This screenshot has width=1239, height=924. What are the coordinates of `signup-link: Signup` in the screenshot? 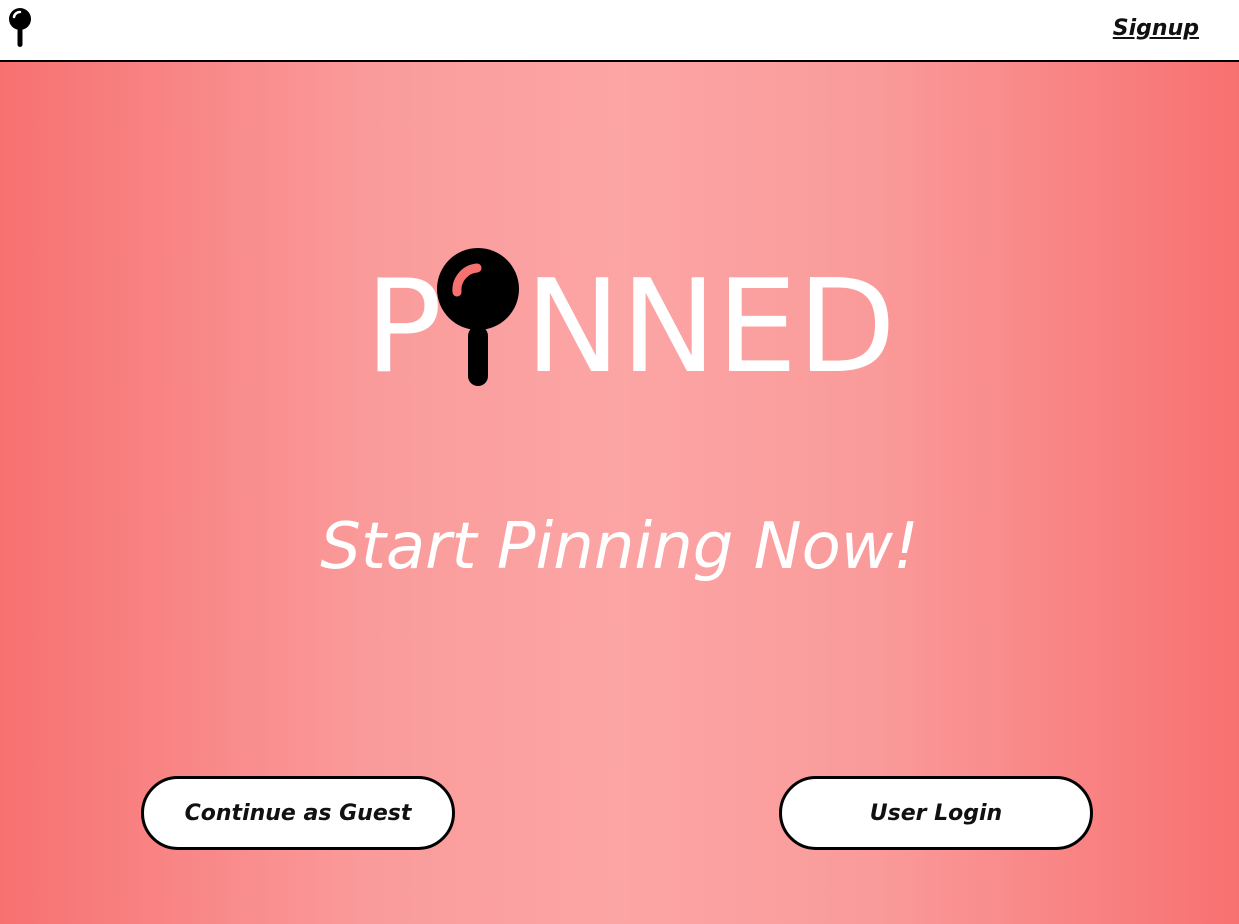 It's located at (1156, 28).